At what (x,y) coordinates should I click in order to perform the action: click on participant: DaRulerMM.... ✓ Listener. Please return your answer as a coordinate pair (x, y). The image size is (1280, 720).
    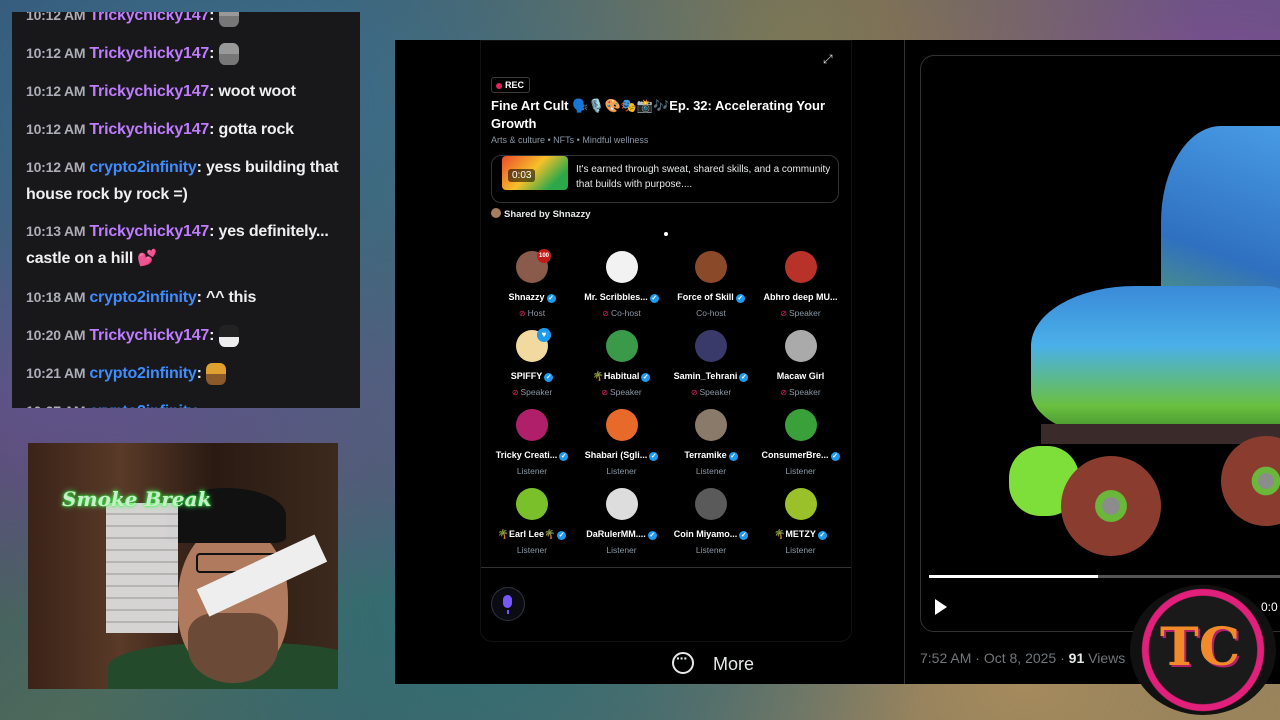
    Looking at the image, I should click on (622, 523).